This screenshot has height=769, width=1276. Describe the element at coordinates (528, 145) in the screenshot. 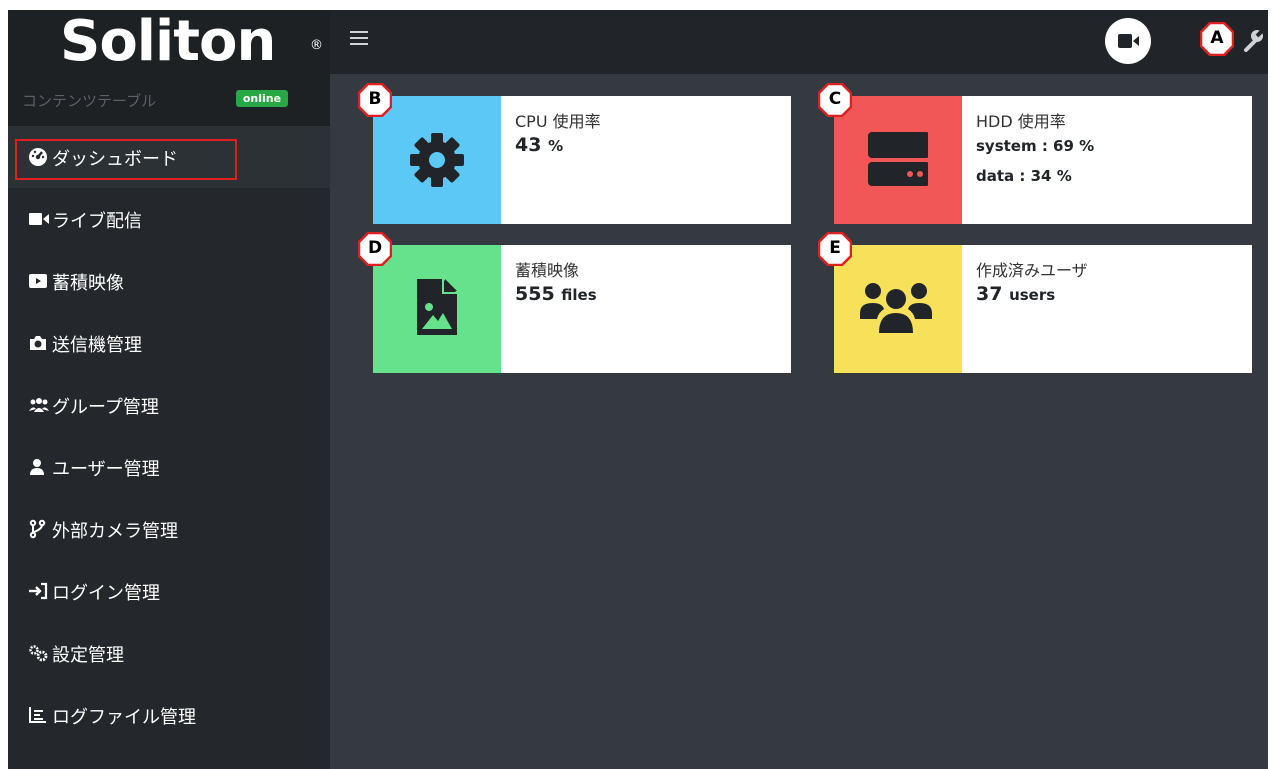

I see `cpu-number: 43` at that location.